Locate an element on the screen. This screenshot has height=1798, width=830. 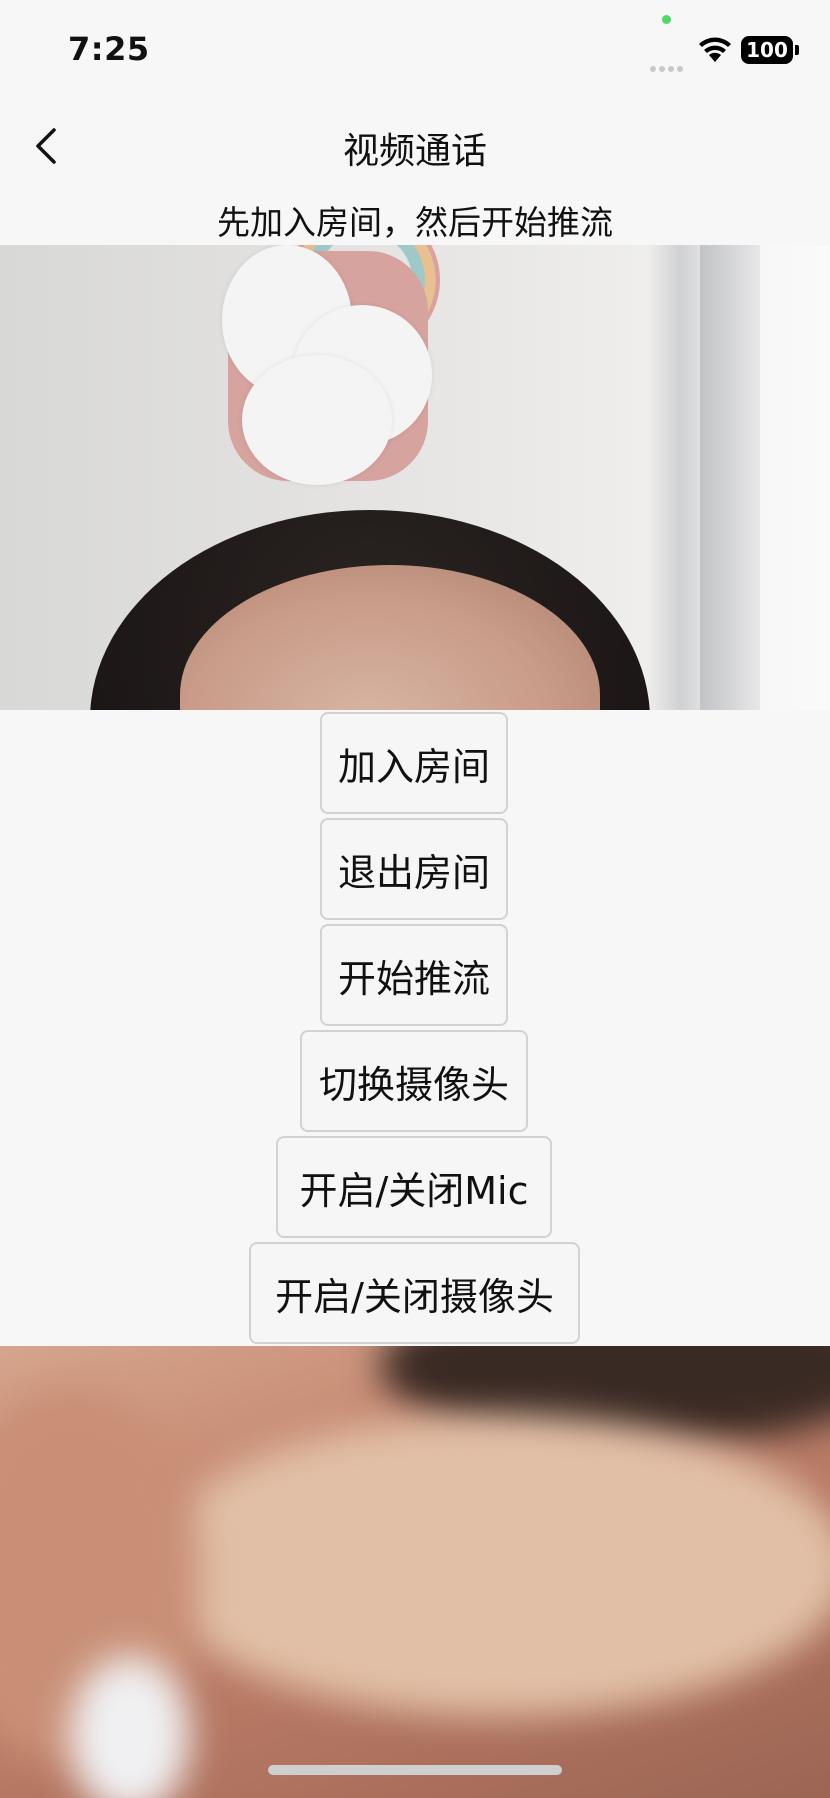
leave-room-button: 退出房间 is located at coordinates (414, 869).